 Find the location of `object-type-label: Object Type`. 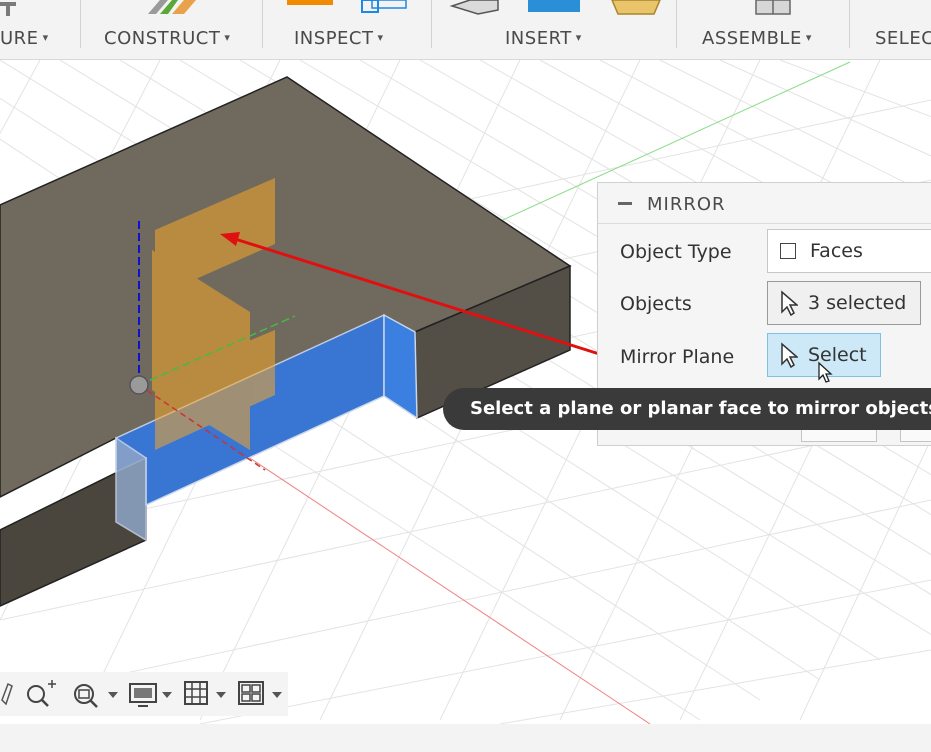

object-type-label: Object Type is located at coordinates (676, 252).